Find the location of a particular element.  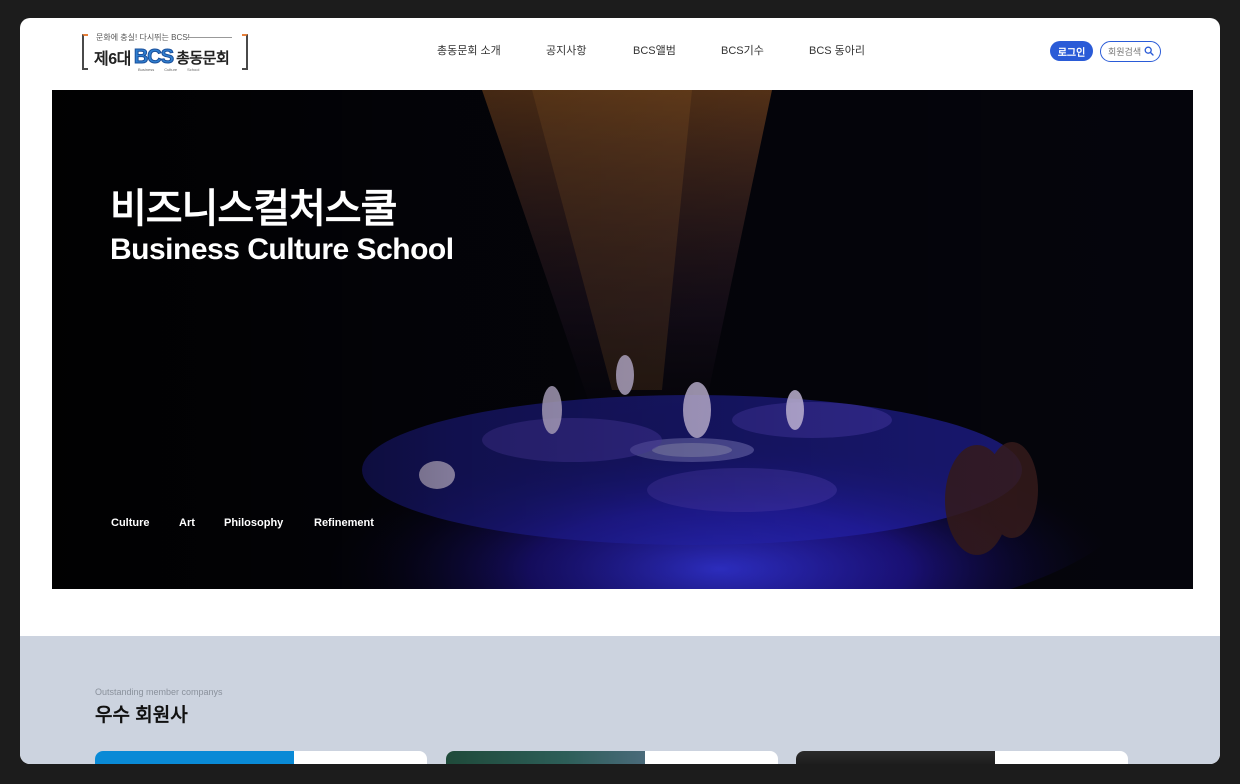

logo-bracket-left is located at coordinates (85, 52).